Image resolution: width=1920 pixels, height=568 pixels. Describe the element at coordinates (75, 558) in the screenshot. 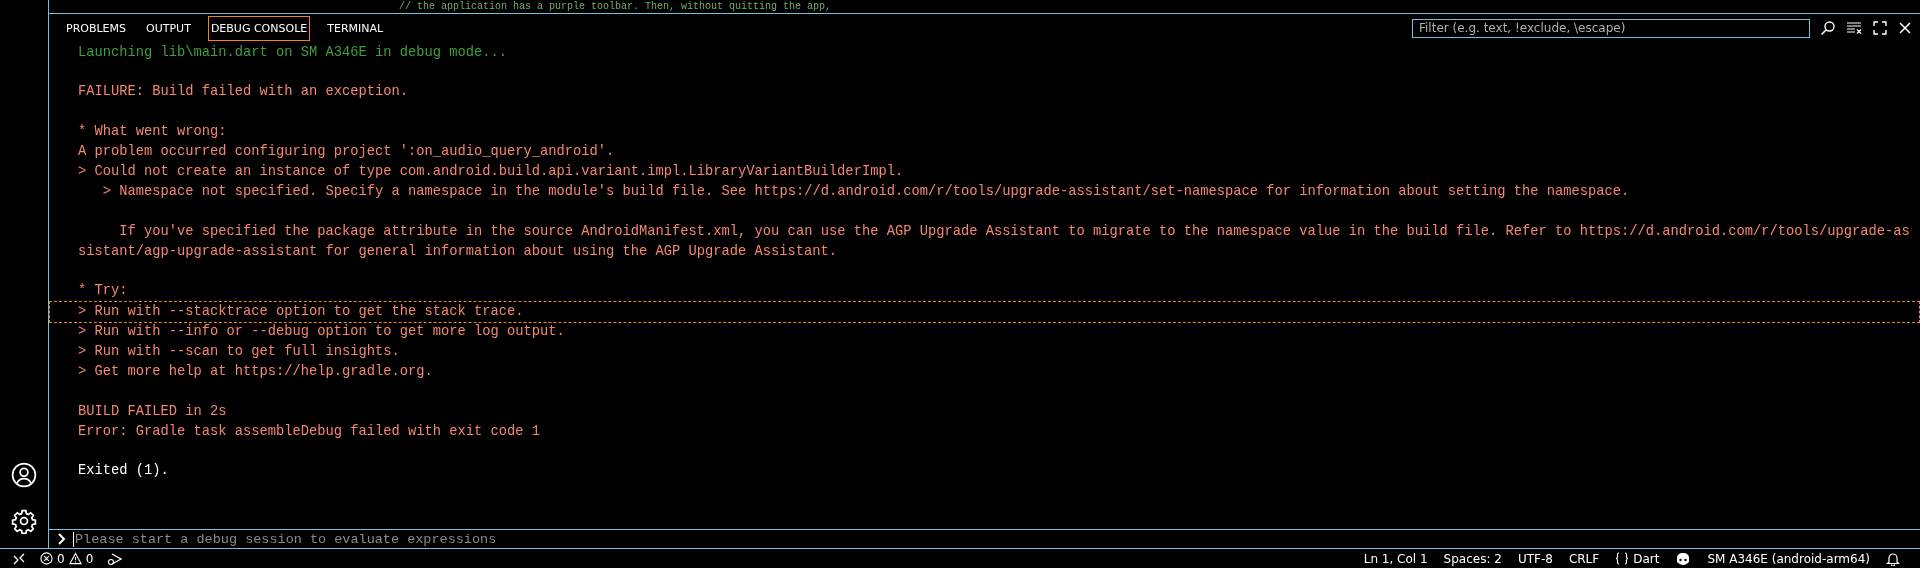

I see `warning-icon` at that location.